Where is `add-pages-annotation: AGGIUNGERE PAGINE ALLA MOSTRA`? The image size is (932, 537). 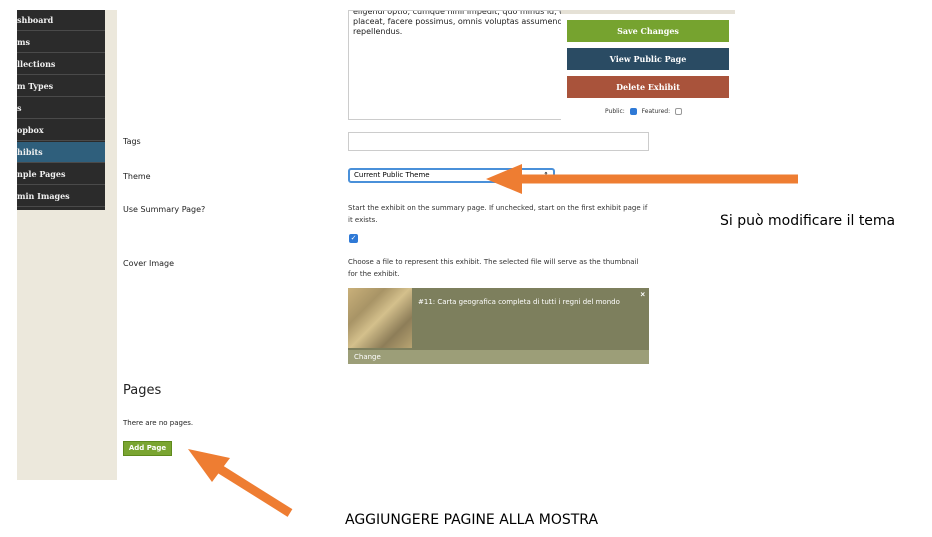
add-pages-annotation: AGGIUNGERE PAGINE ALLA MOSTRA is located at coordinates (472, 520).